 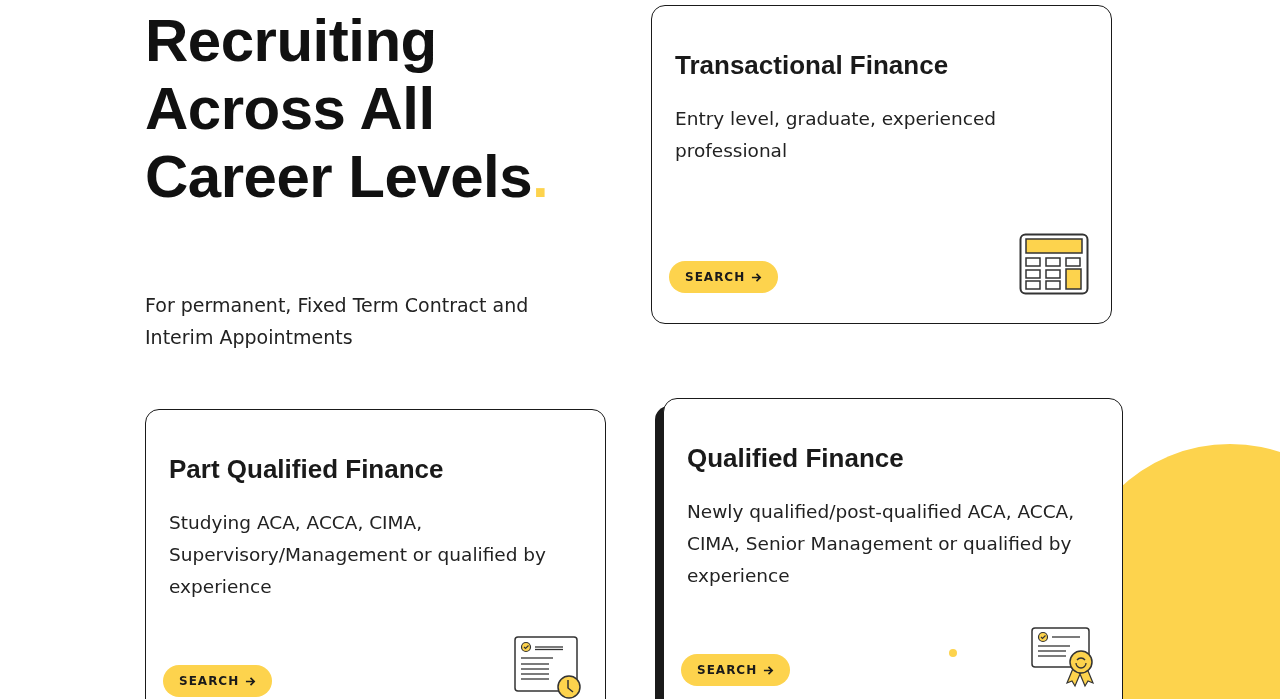 What do you see at coordinates (836, 135) in the screenshot?
I see `card-description: Entry level, graduate, experienced professional` at bounding box center [836, 135].